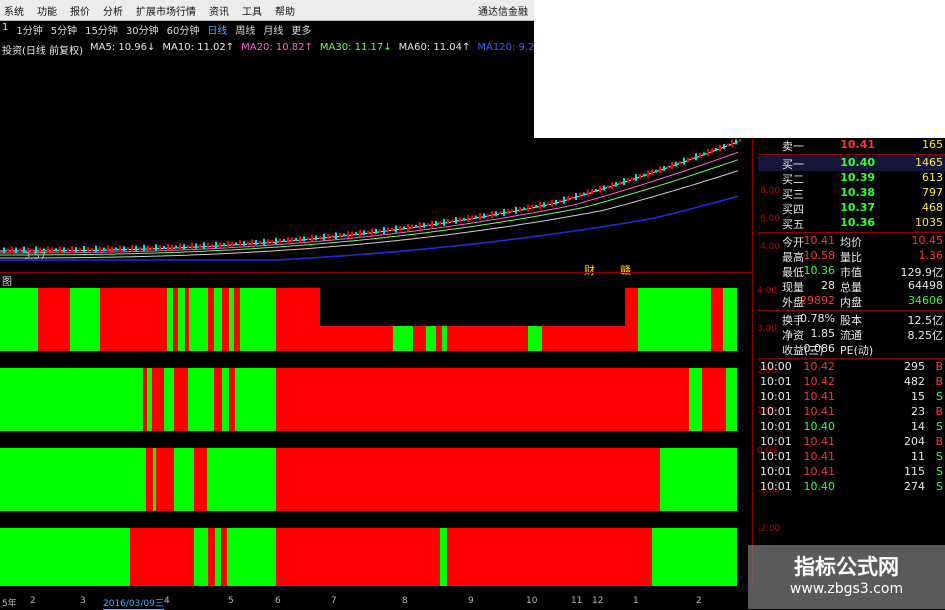 This screenshot has height=610, width=945. What do you see at coordinates (80, 10) in the screenshot?
I see `menu-item-2: 报价` at bounding box center [80, 10].